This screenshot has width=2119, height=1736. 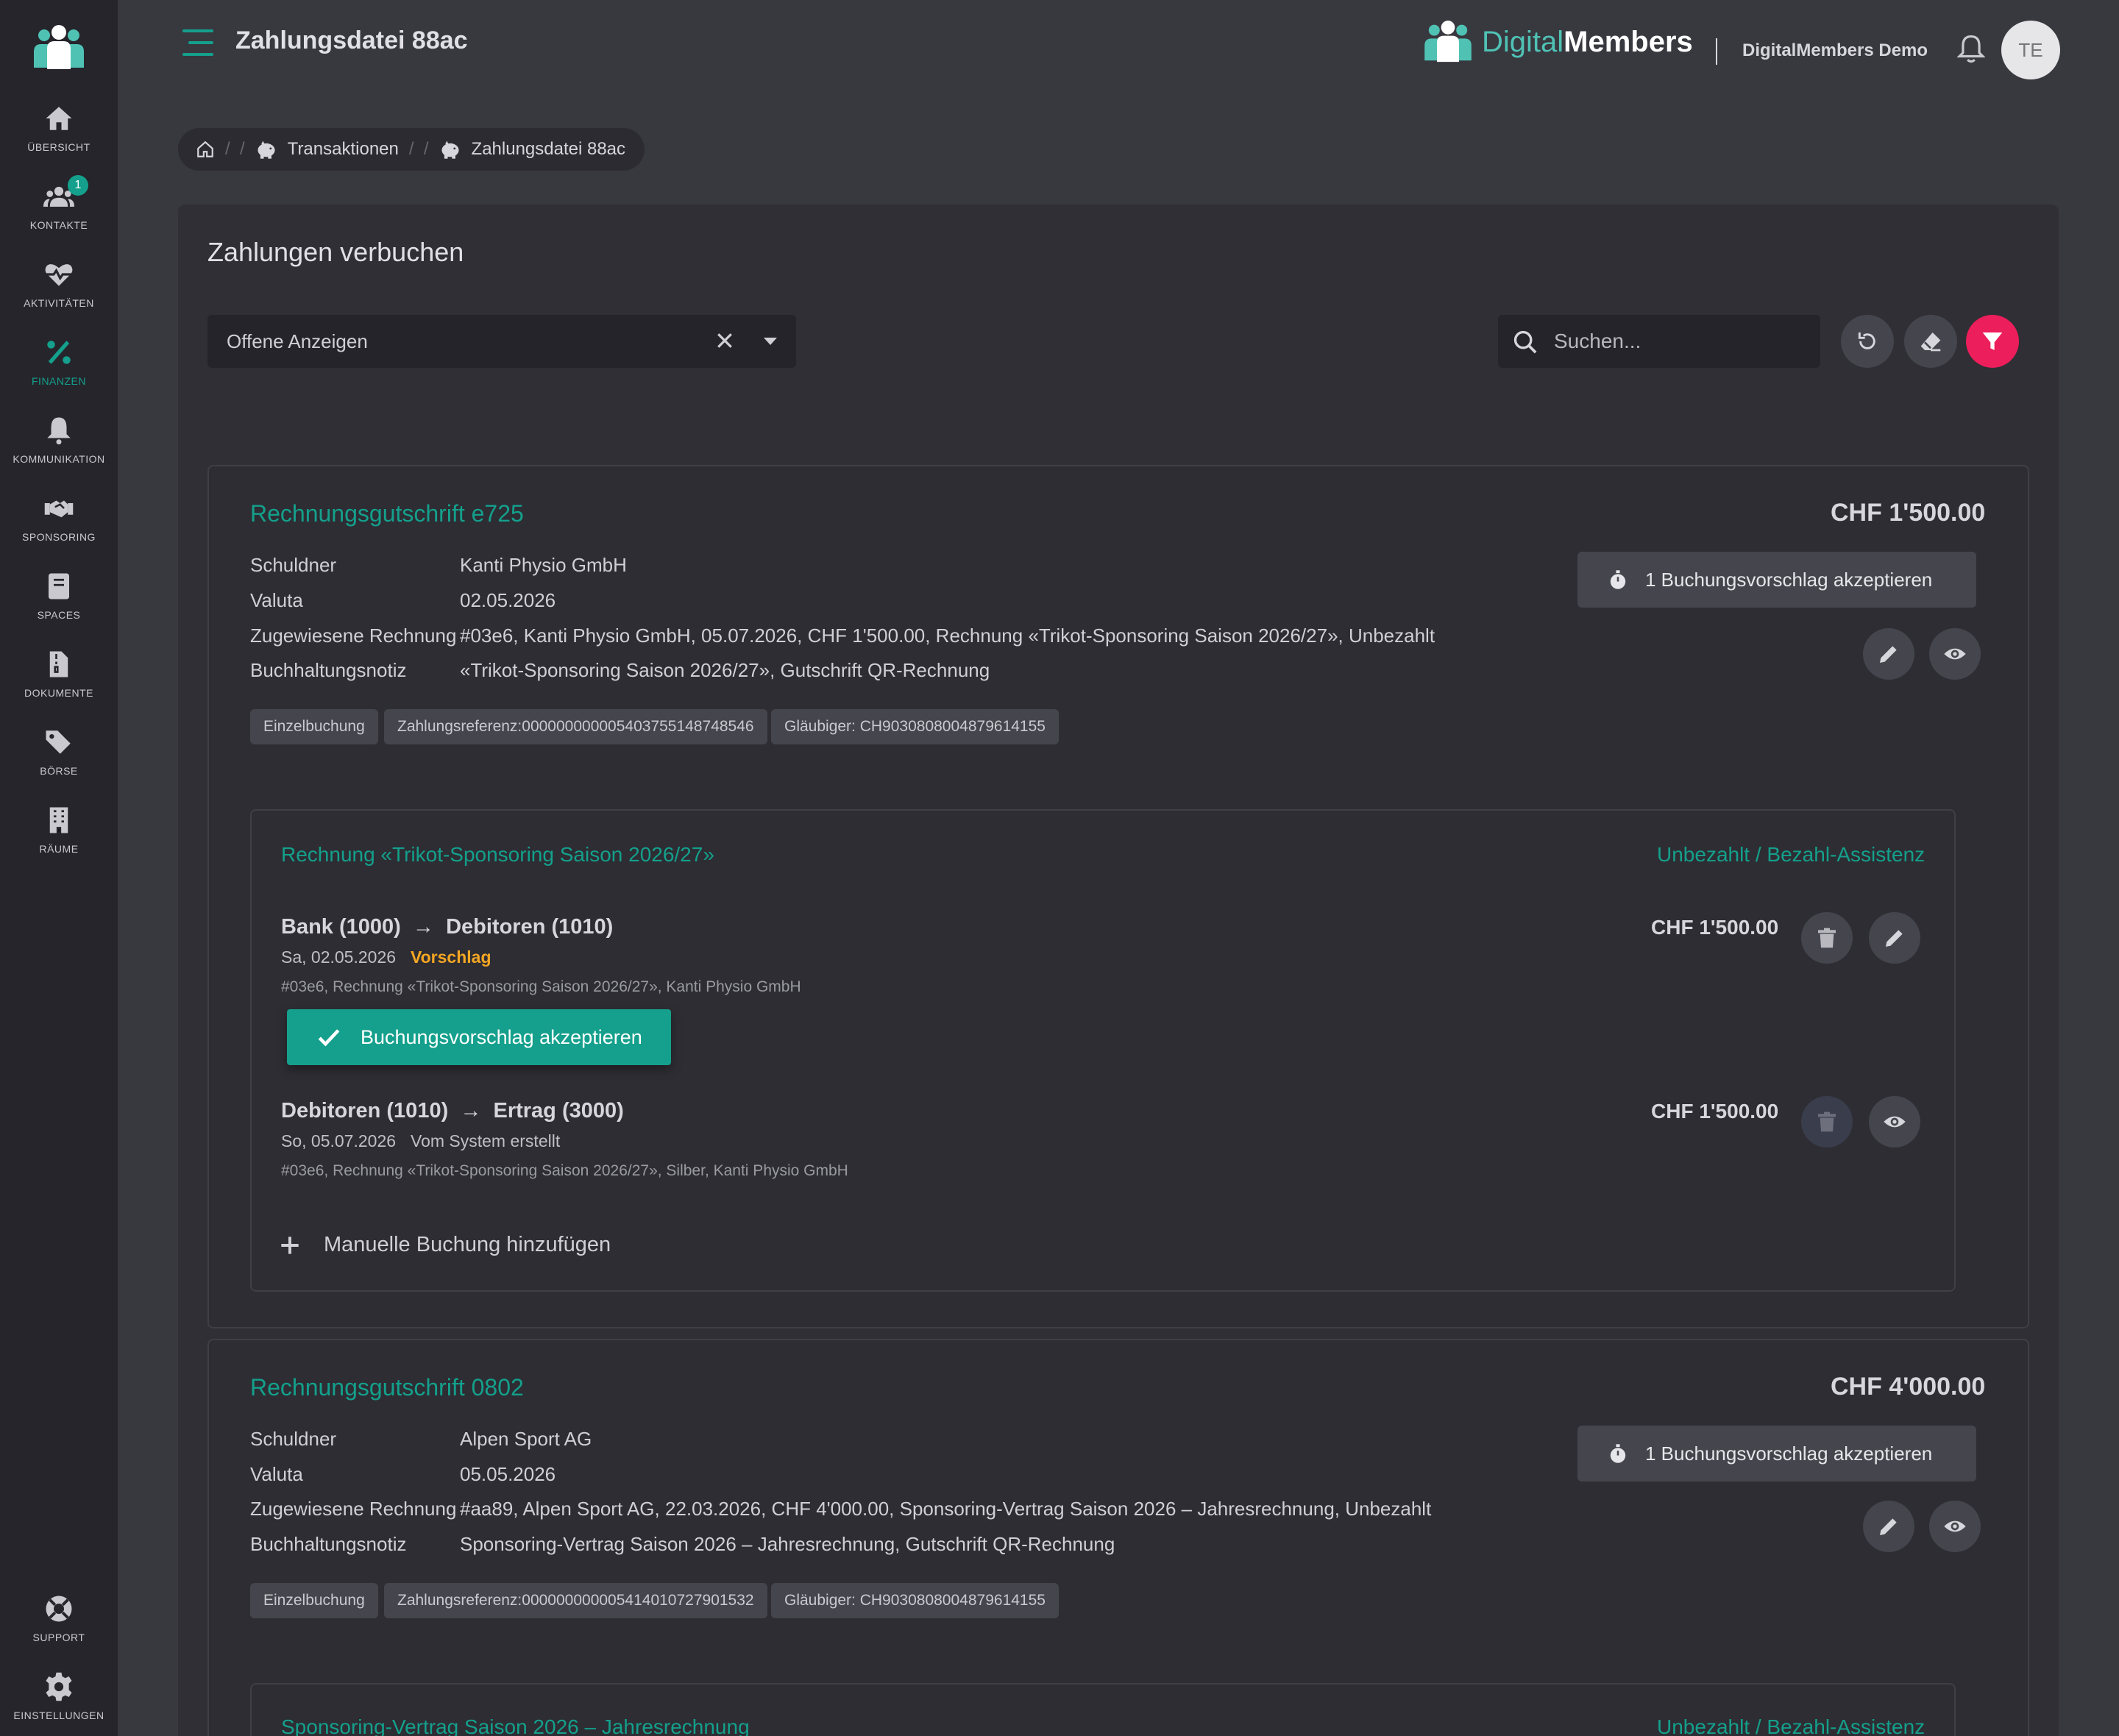 I want to click on booking-suggestion-flag: Vorschlag, so click(x=451, y=957).